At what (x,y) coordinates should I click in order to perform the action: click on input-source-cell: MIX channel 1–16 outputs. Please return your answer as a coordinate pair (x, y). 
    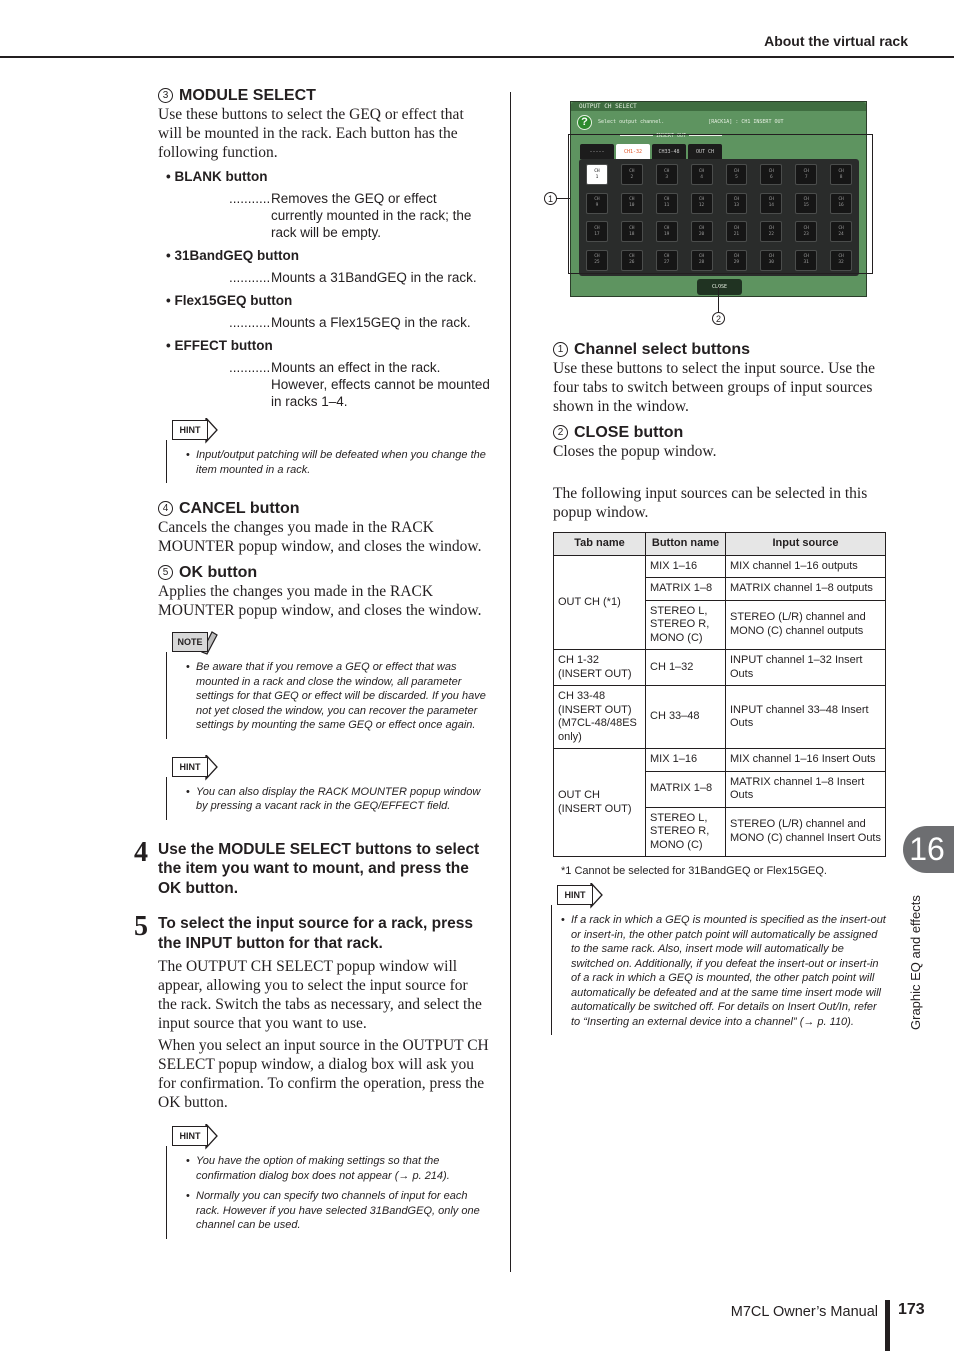
    Looking at the image, I should click on (805, 566).